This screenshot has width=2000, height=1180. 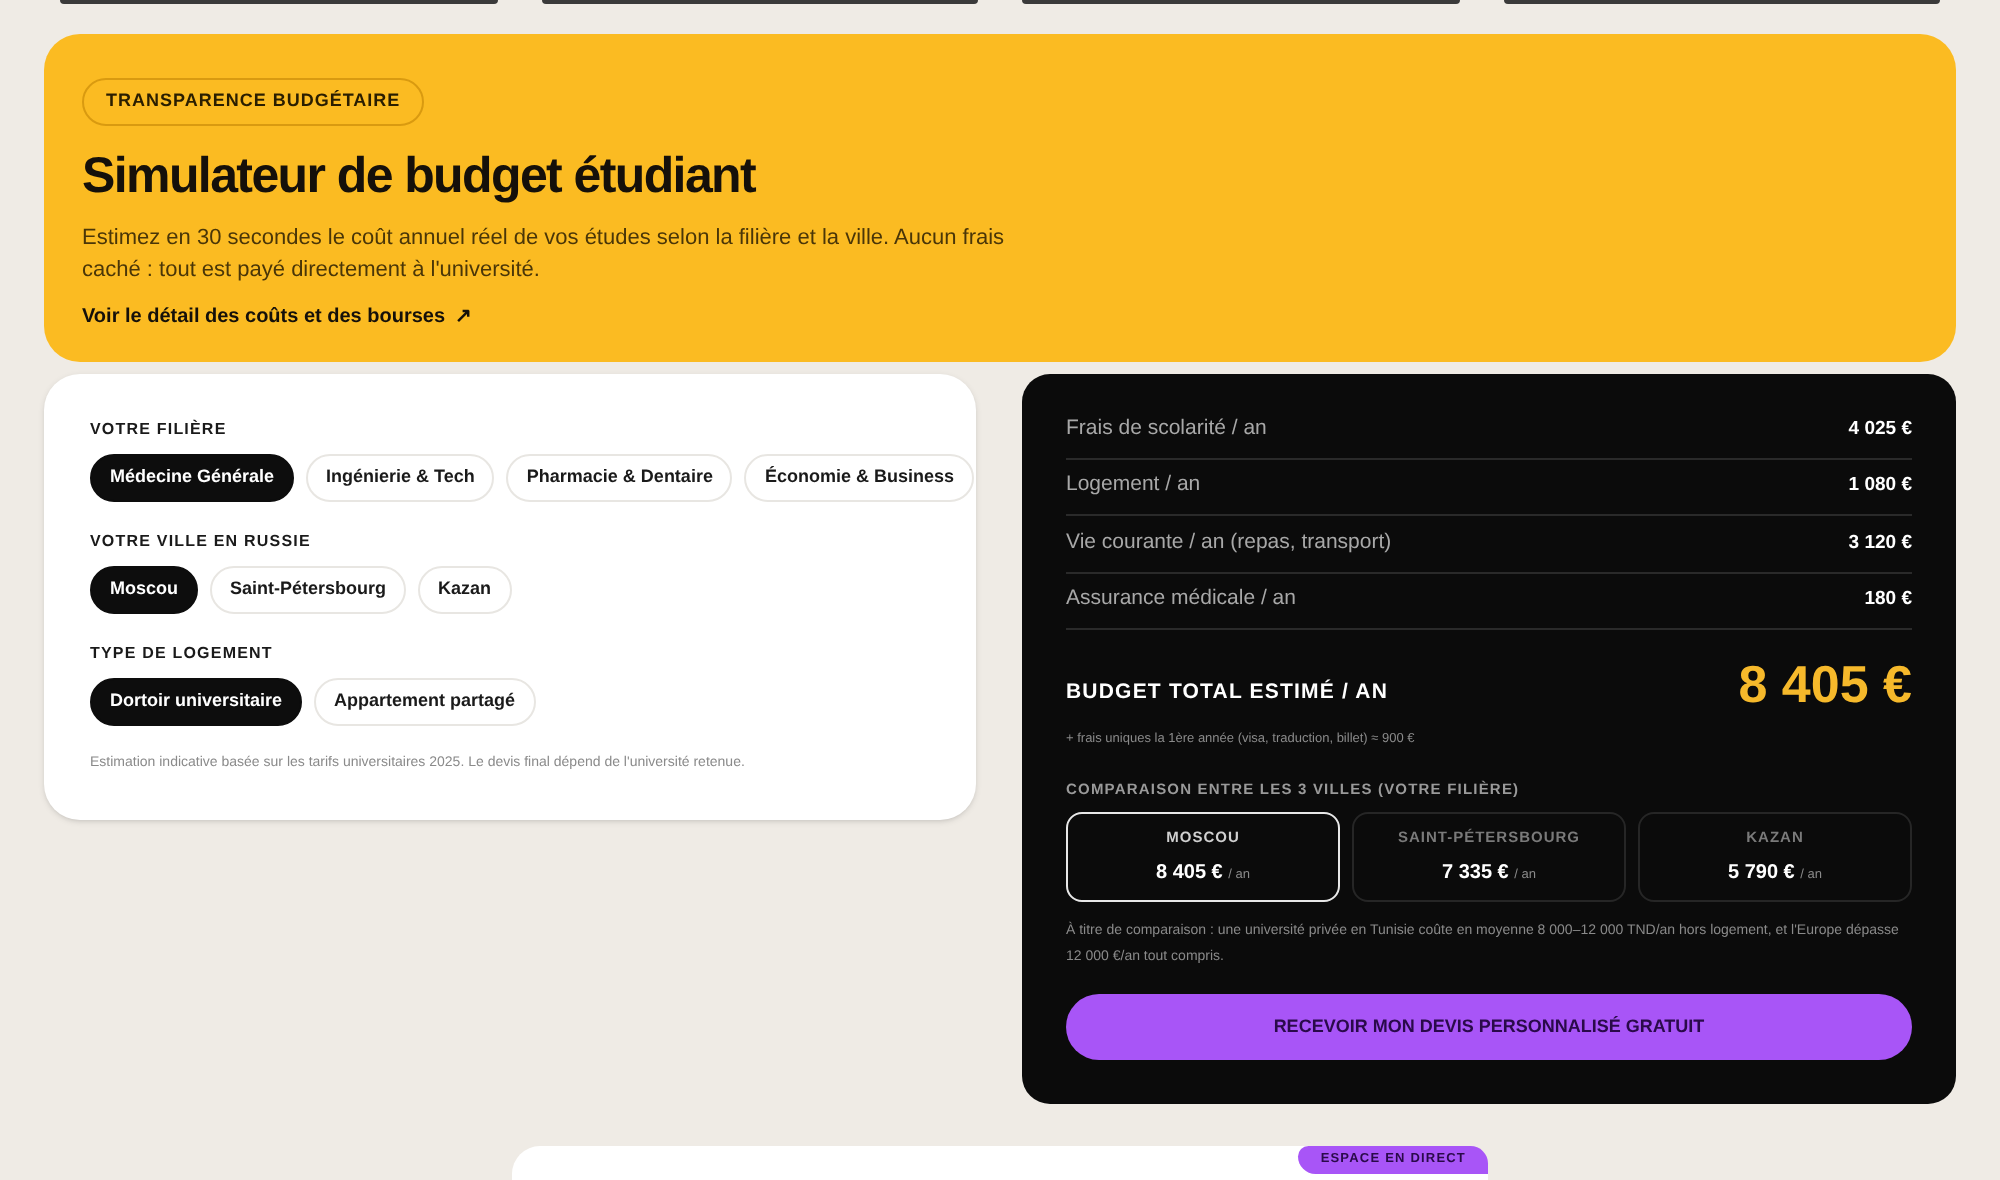 I want to click on option-chip: Appartement partagé, so click(x=425, y=702).